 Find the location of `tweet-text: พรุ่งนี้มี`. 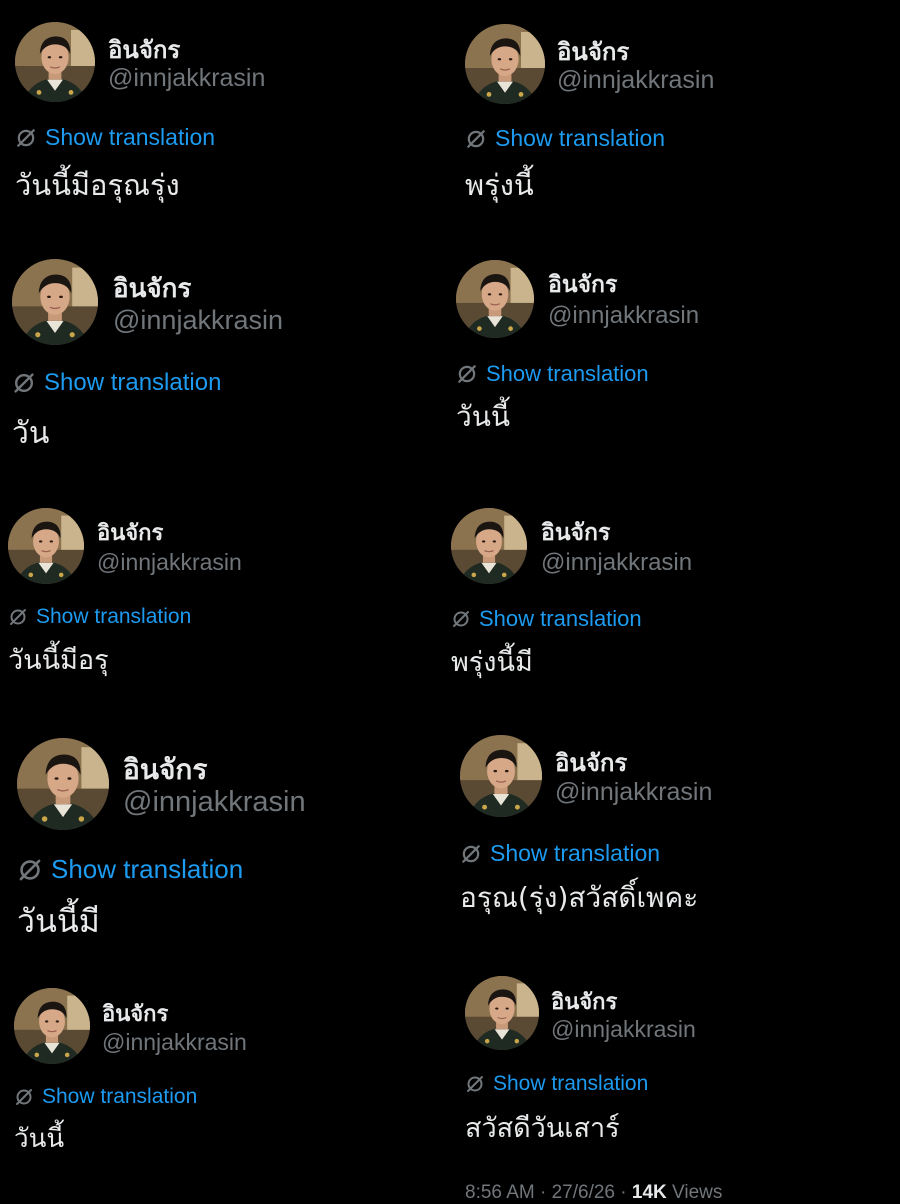

tweet-text: พรุ่งนี้มี is located at coordinates (492, 662).